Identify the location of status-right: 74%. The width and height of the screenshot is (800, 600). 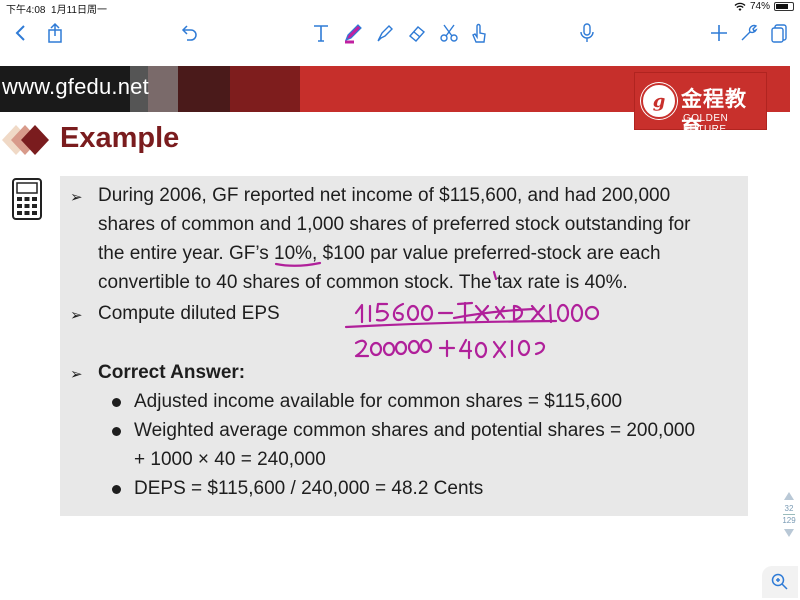
(764, 6).